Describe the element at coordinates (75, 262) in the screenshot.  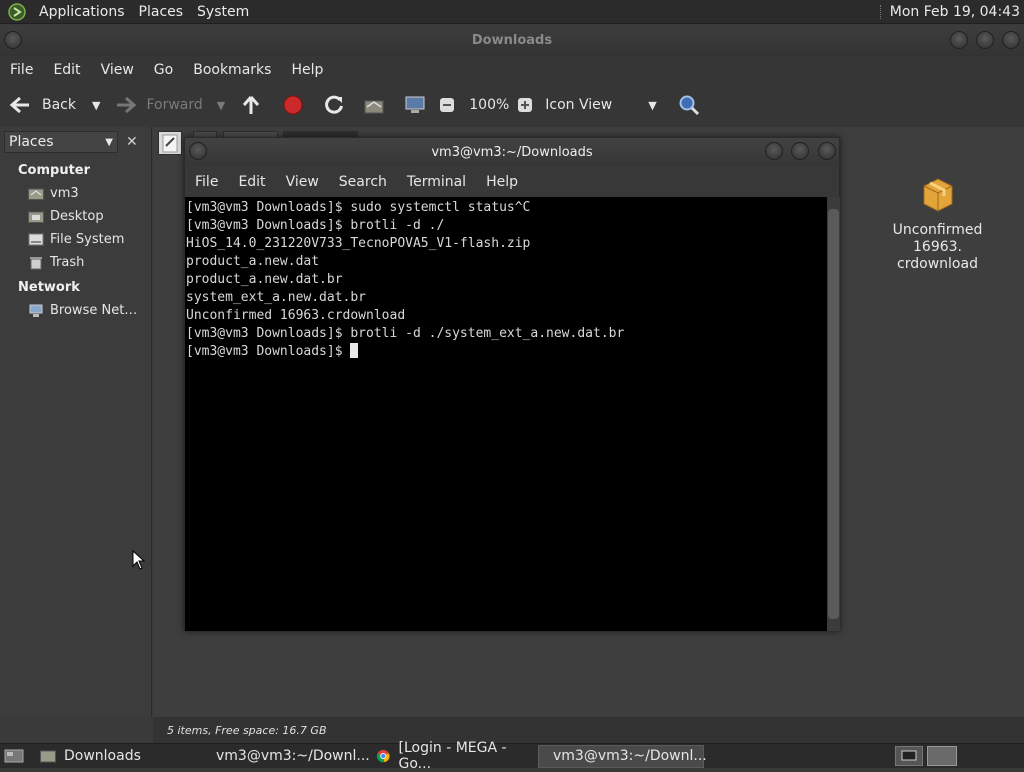
I see `sidebar-item-trash: Trash` at that location.